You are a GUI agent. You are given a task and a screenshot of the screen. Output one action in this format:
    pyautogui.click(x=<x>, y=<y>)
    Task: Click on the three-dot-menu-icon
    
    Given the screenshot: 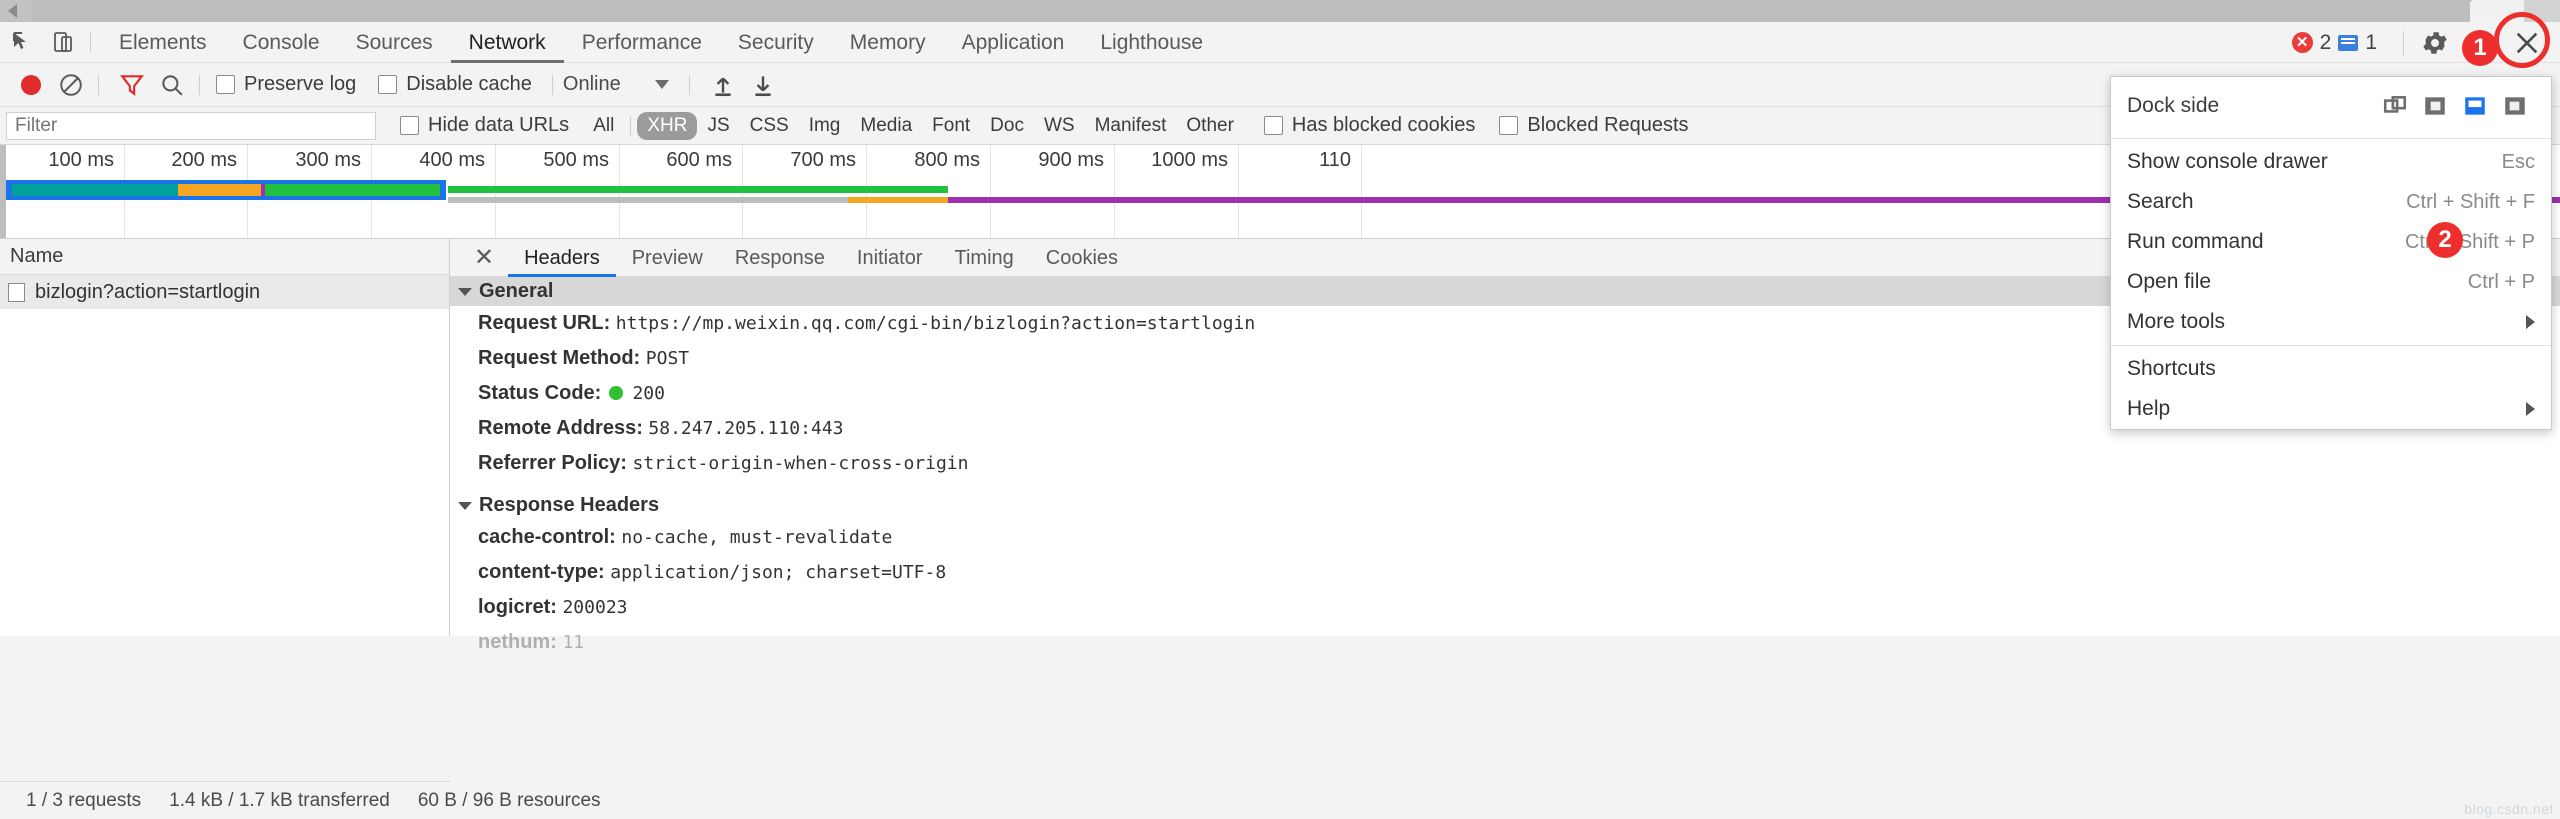 What is the action you would take?
    pyautogui.click(x=2481, y=43)
    